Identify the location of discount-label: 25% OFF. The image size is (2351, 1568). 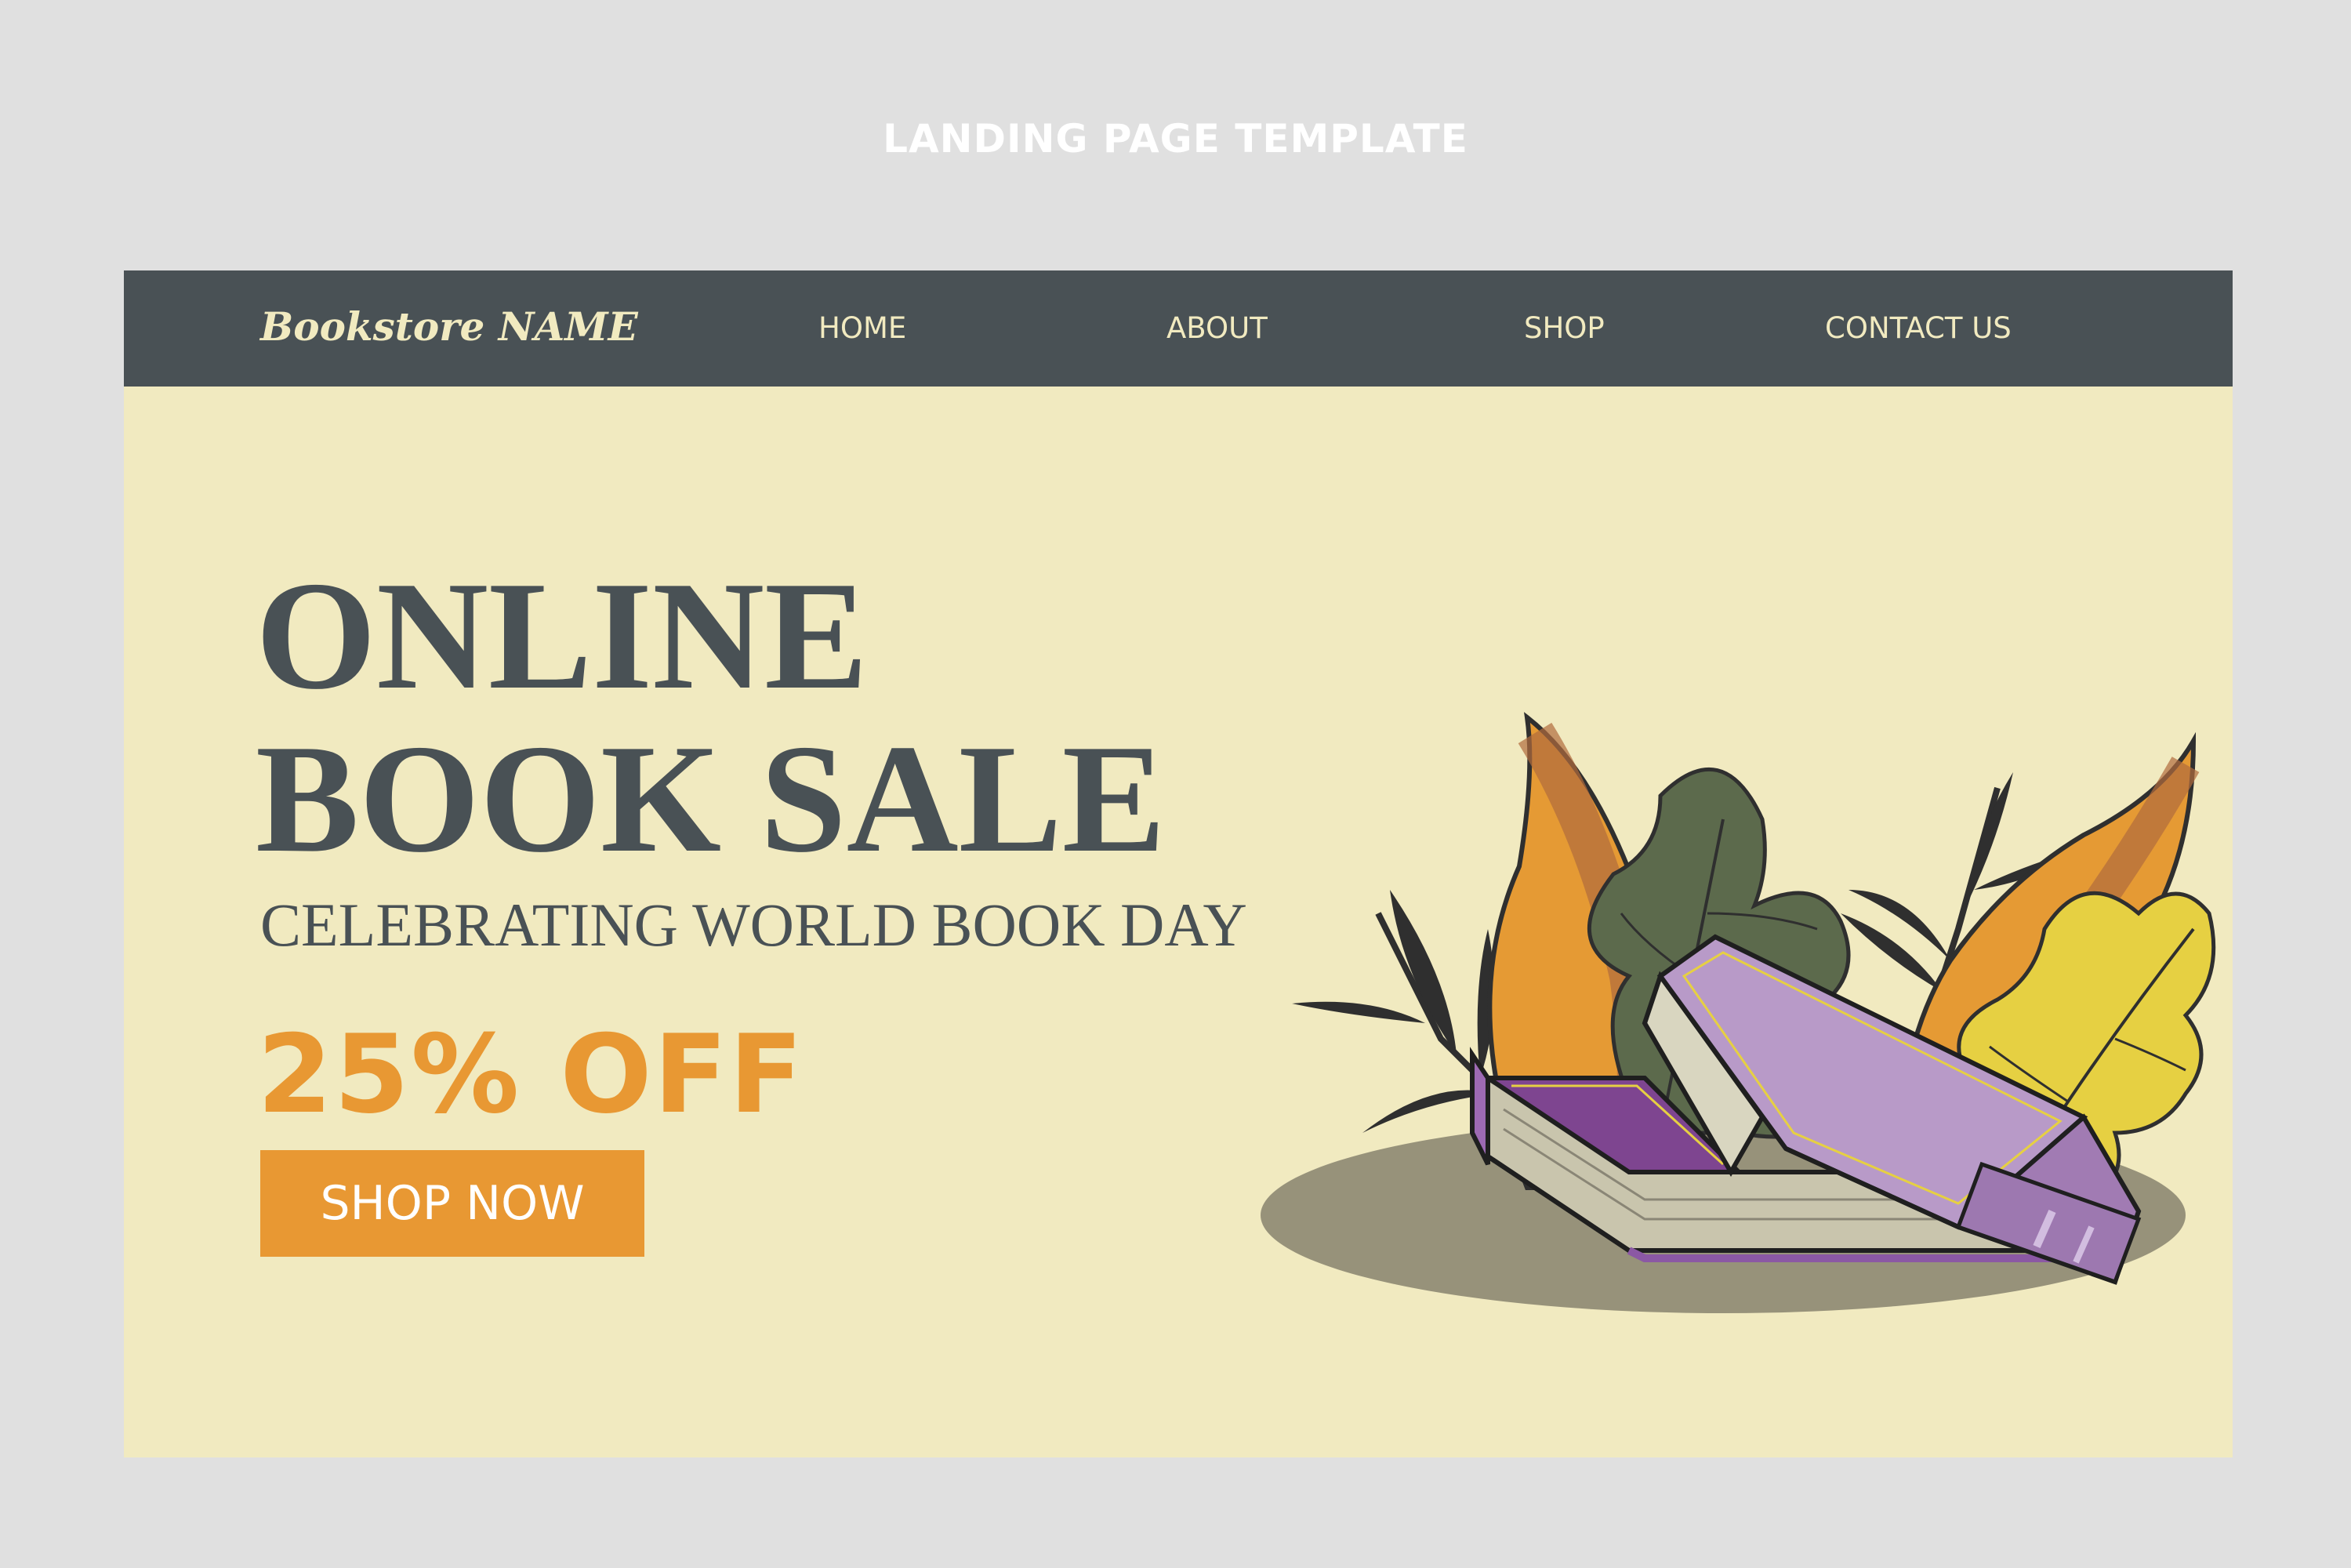
(531, 1074).